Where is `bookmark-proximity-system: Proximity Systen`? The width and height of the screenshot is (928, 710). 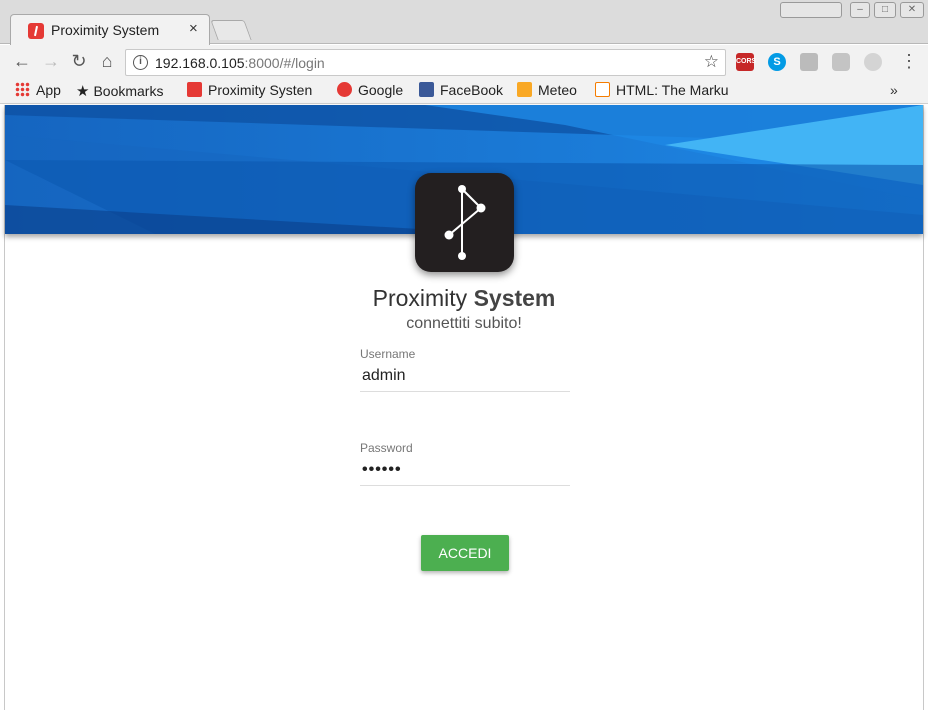 bookmark-proximity-system: Proximity Systen is located at coordinates (256, 90).